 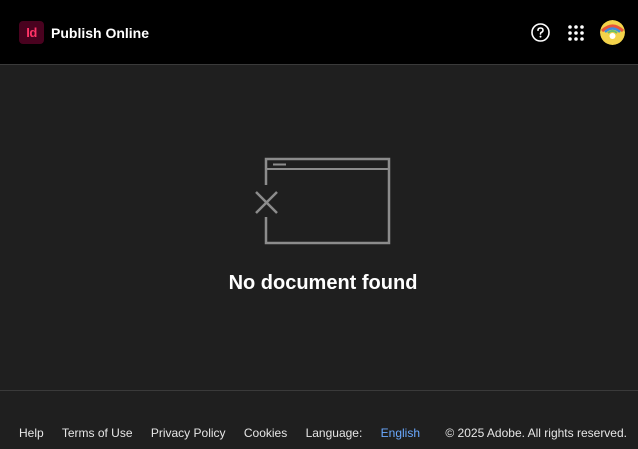 What do you see at coordinates (31, 433) in the screenshot?
I see `footer-link-help: Help` at bounding box center [31, 433].